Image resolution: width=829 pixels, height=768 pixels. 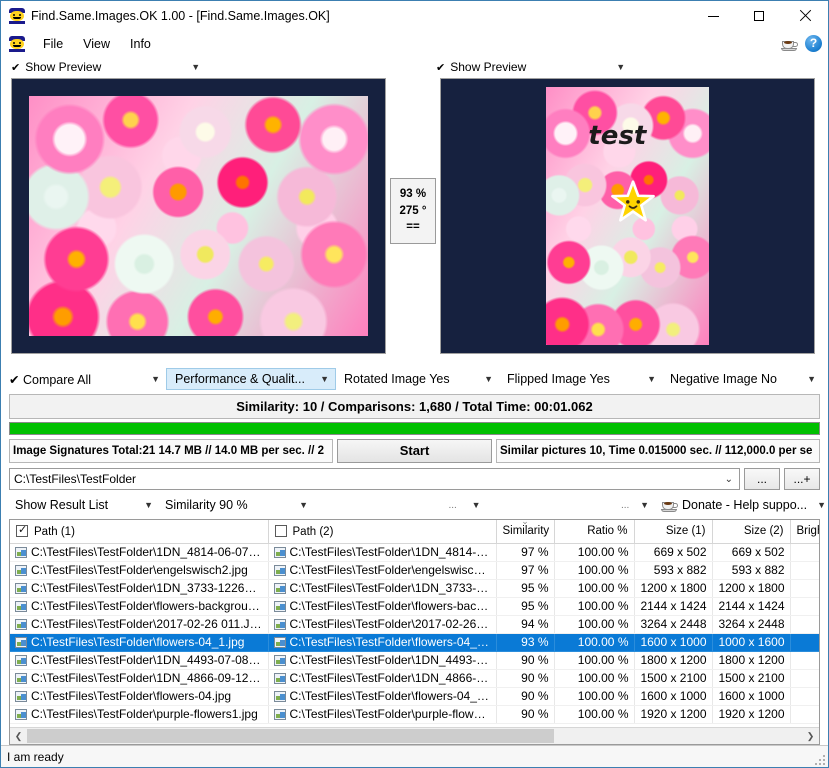 I want to click on add-folder-button: ...+, so click(x=802, y=479).